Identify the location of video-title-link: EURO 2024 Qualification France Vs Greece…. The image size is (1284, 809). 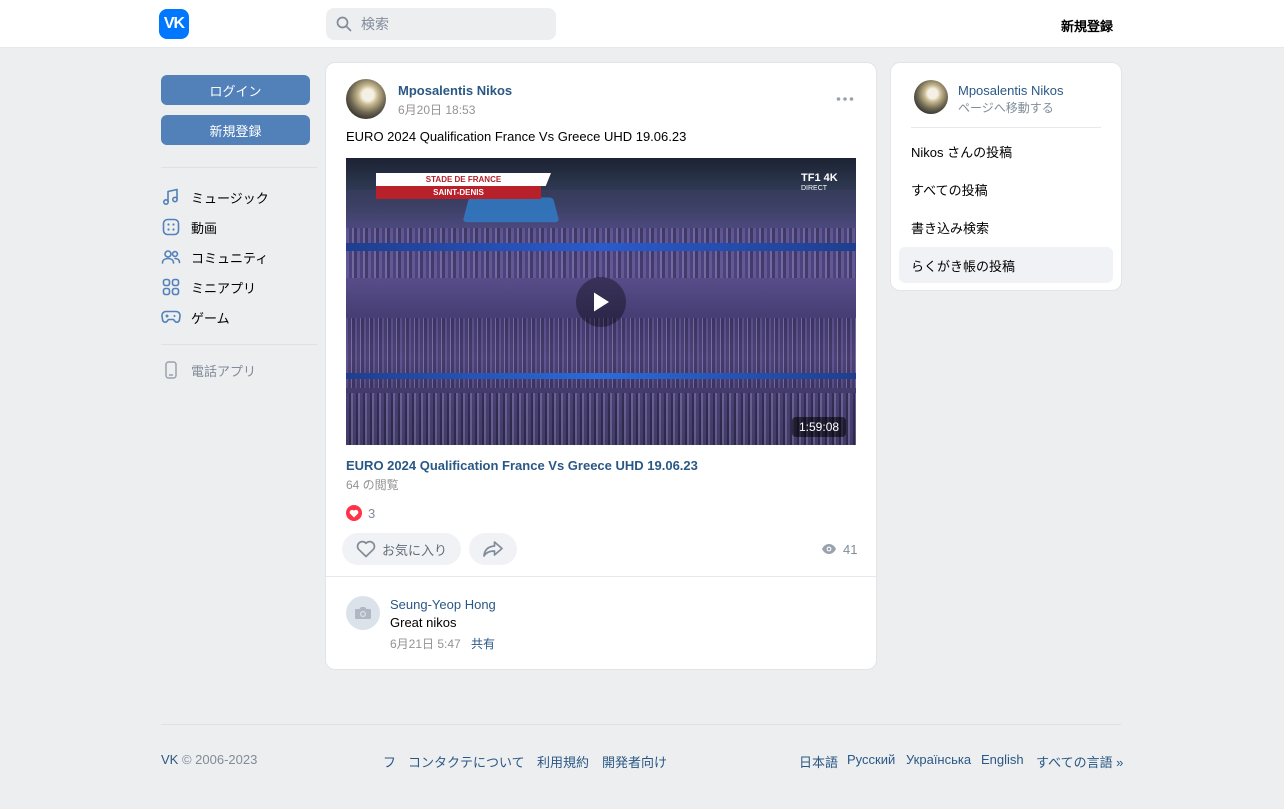
(522, 465).